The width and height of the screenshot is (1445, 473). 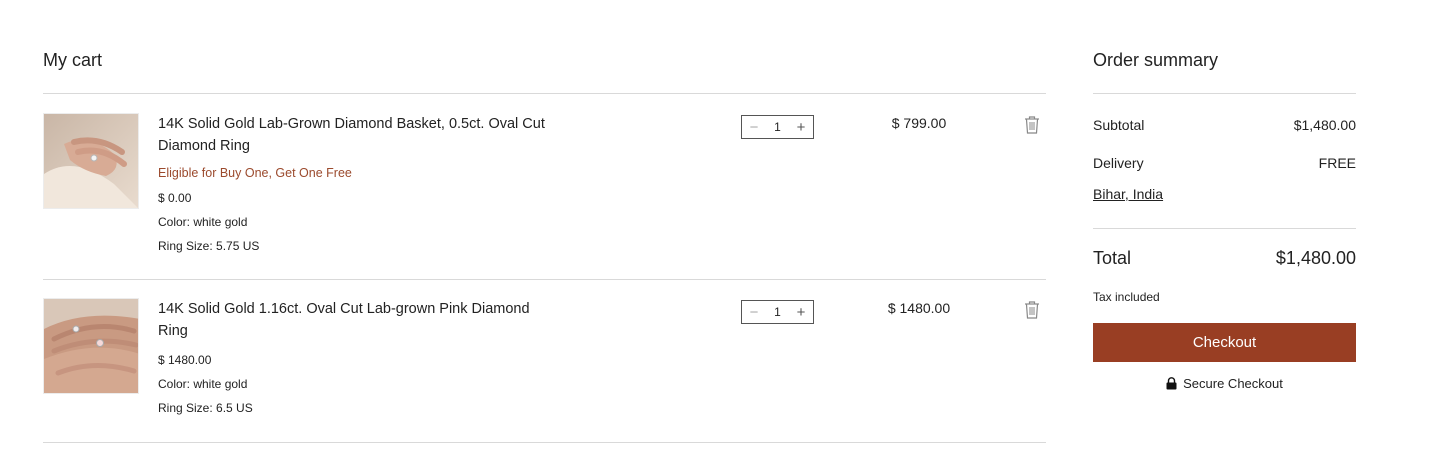 What do you see at coordinates (1224, 258) in the screenshot?
I see `total-row: Total $1,480.00` at bounding box center [1224, 258].